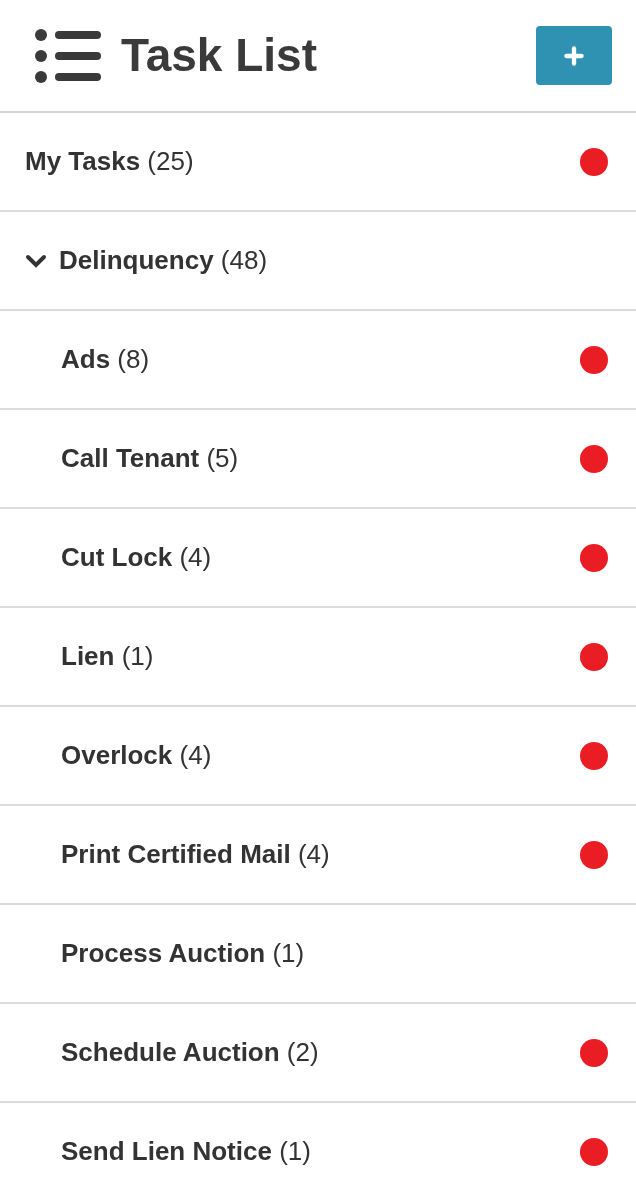 Image resolution: width=636 pixels, height=1196 pixels. Describe the element at coordinates (318, 756) in the screenshot. I see `task-list-item: Overlock (4)` at that location.